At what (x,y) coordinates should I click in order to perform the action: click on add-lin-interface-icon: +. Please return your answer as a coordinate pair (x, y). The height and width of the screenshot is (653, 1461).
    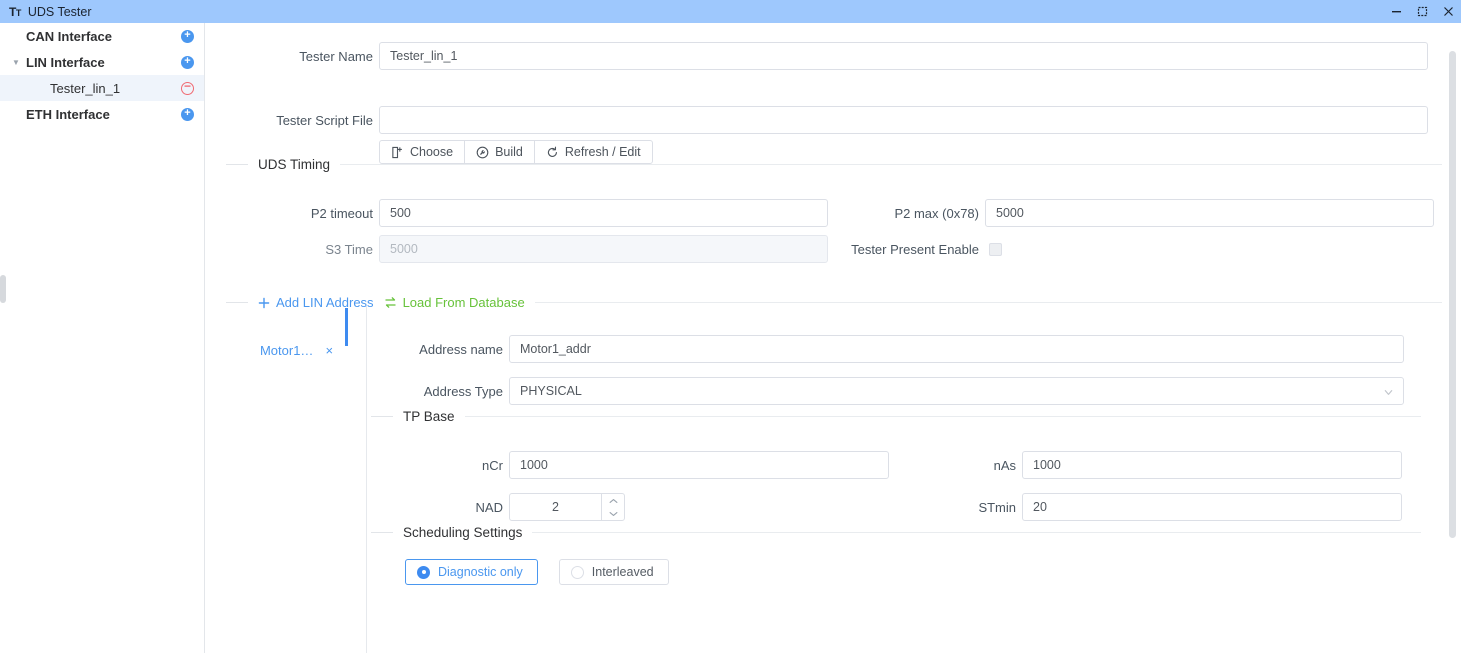
    Looking at the image, I should click on (187, 62).